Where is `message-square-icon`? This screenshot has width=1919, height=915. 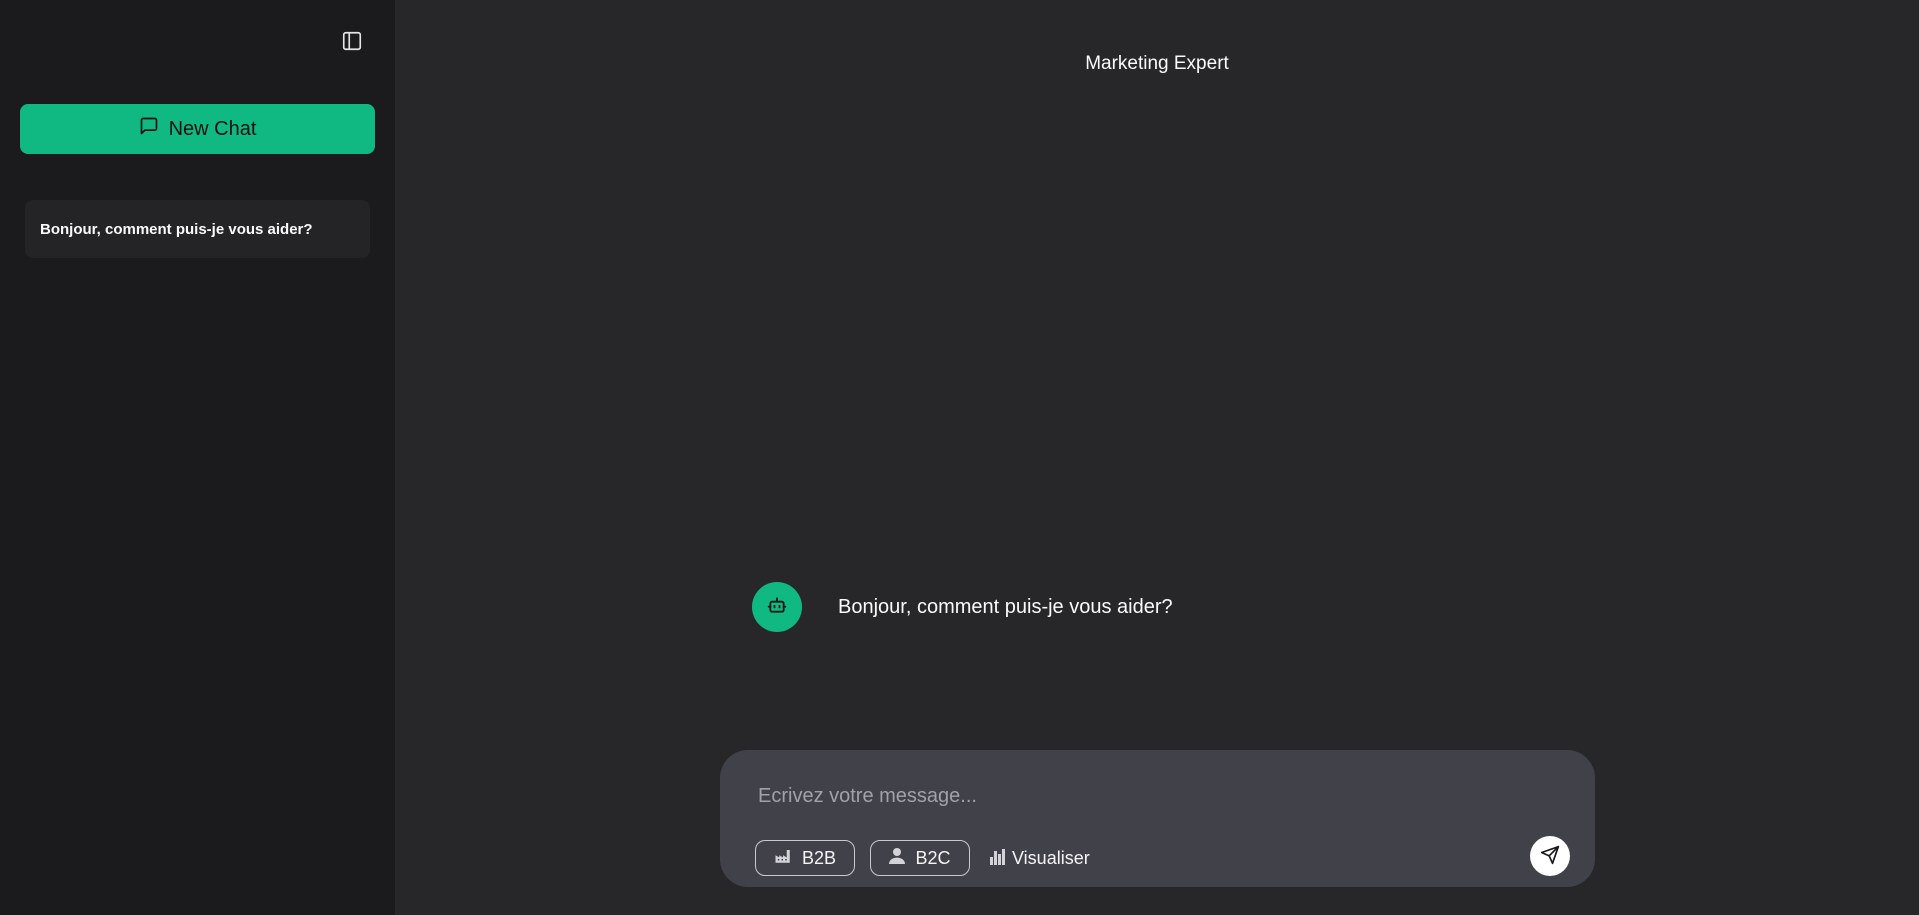
message-square-icon is located at coordinates (149, 129).